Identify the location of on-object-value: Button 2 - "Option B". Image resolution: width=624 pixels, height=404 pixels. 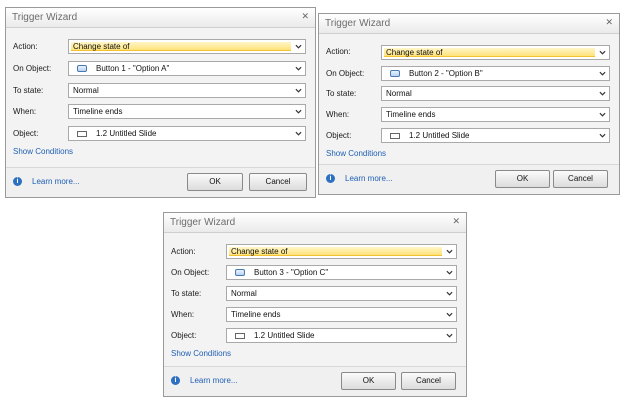
(446, 73).